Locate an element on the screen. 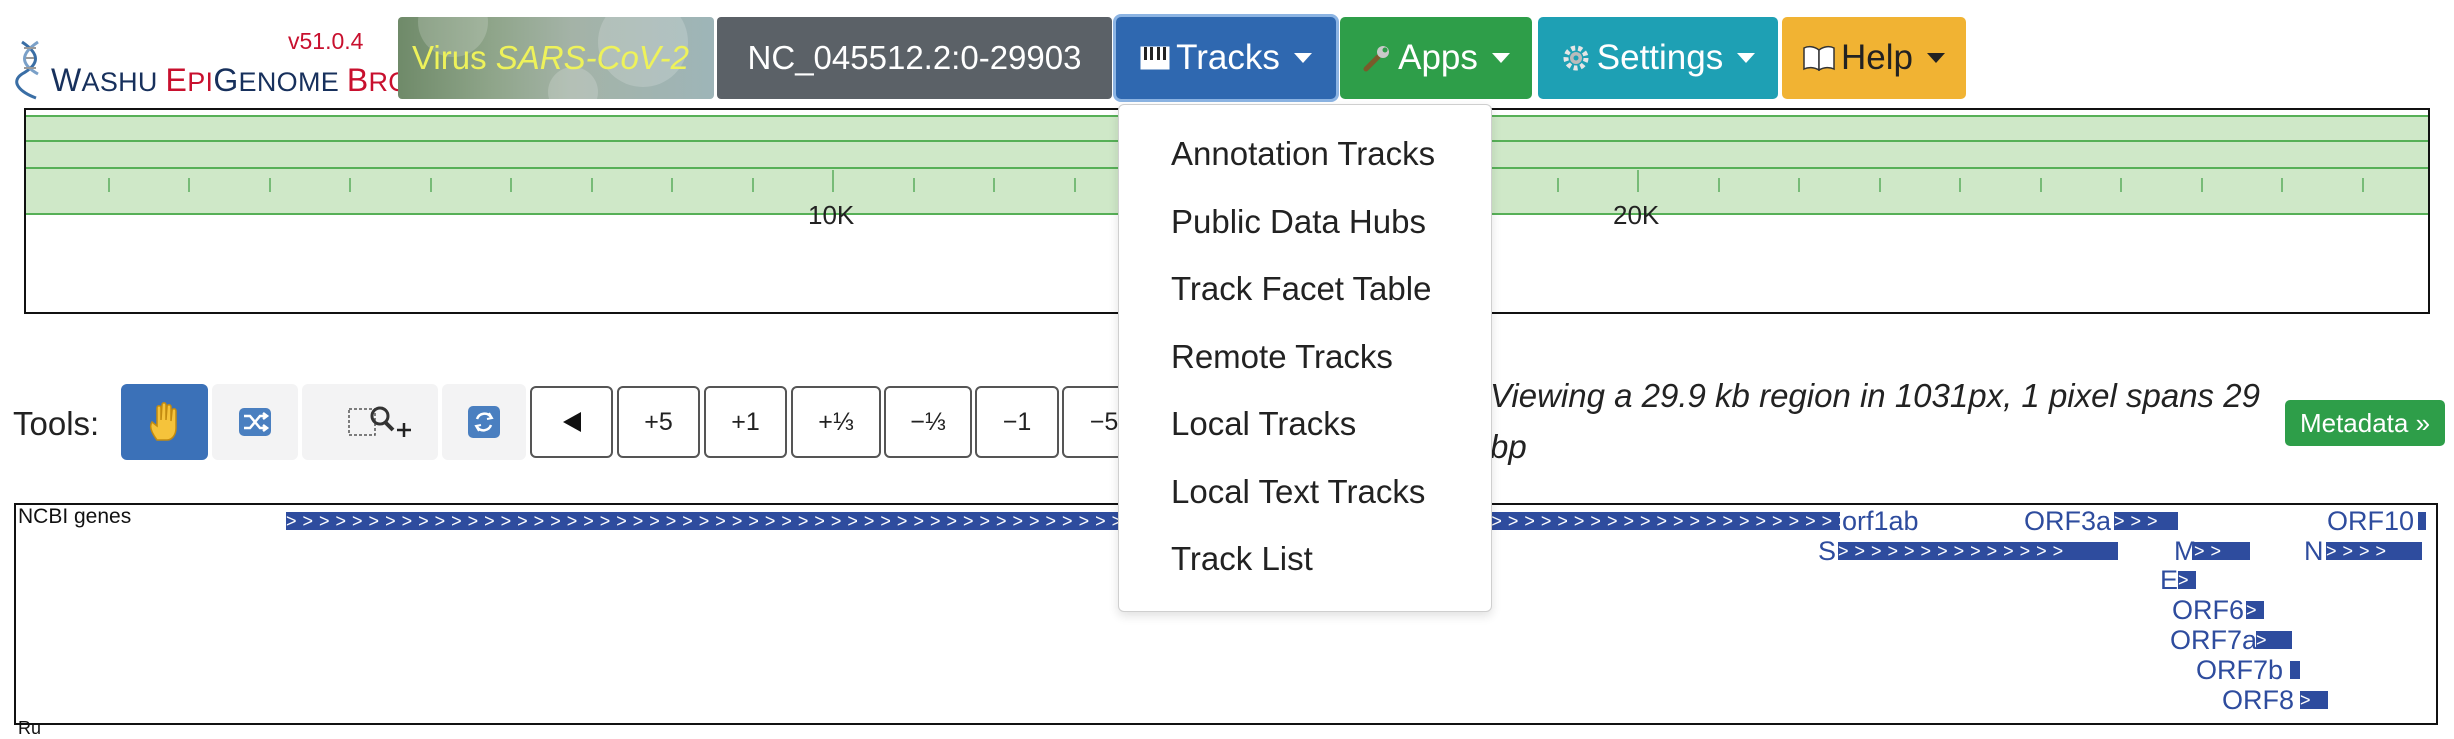 The width and height of the screenshot is (2454, 739). gene-bar-e: > is located at coordinates (2187, 580).